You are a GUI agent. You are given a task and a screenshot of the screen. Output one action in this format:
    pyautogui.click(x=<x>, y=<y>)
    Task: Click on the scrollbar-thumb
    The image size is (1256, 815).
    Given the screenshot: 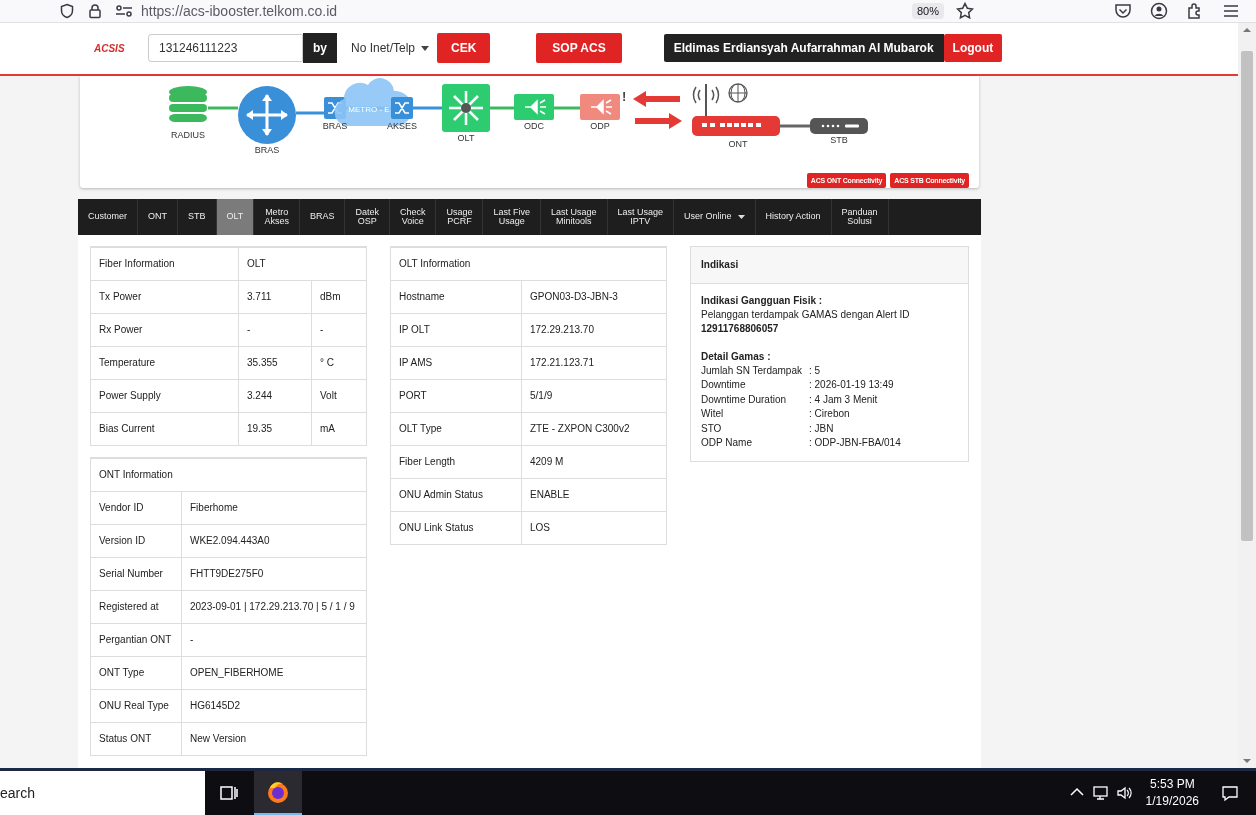 What is the action you would take?
    pyautogui.click(x=1247, y=295)
    